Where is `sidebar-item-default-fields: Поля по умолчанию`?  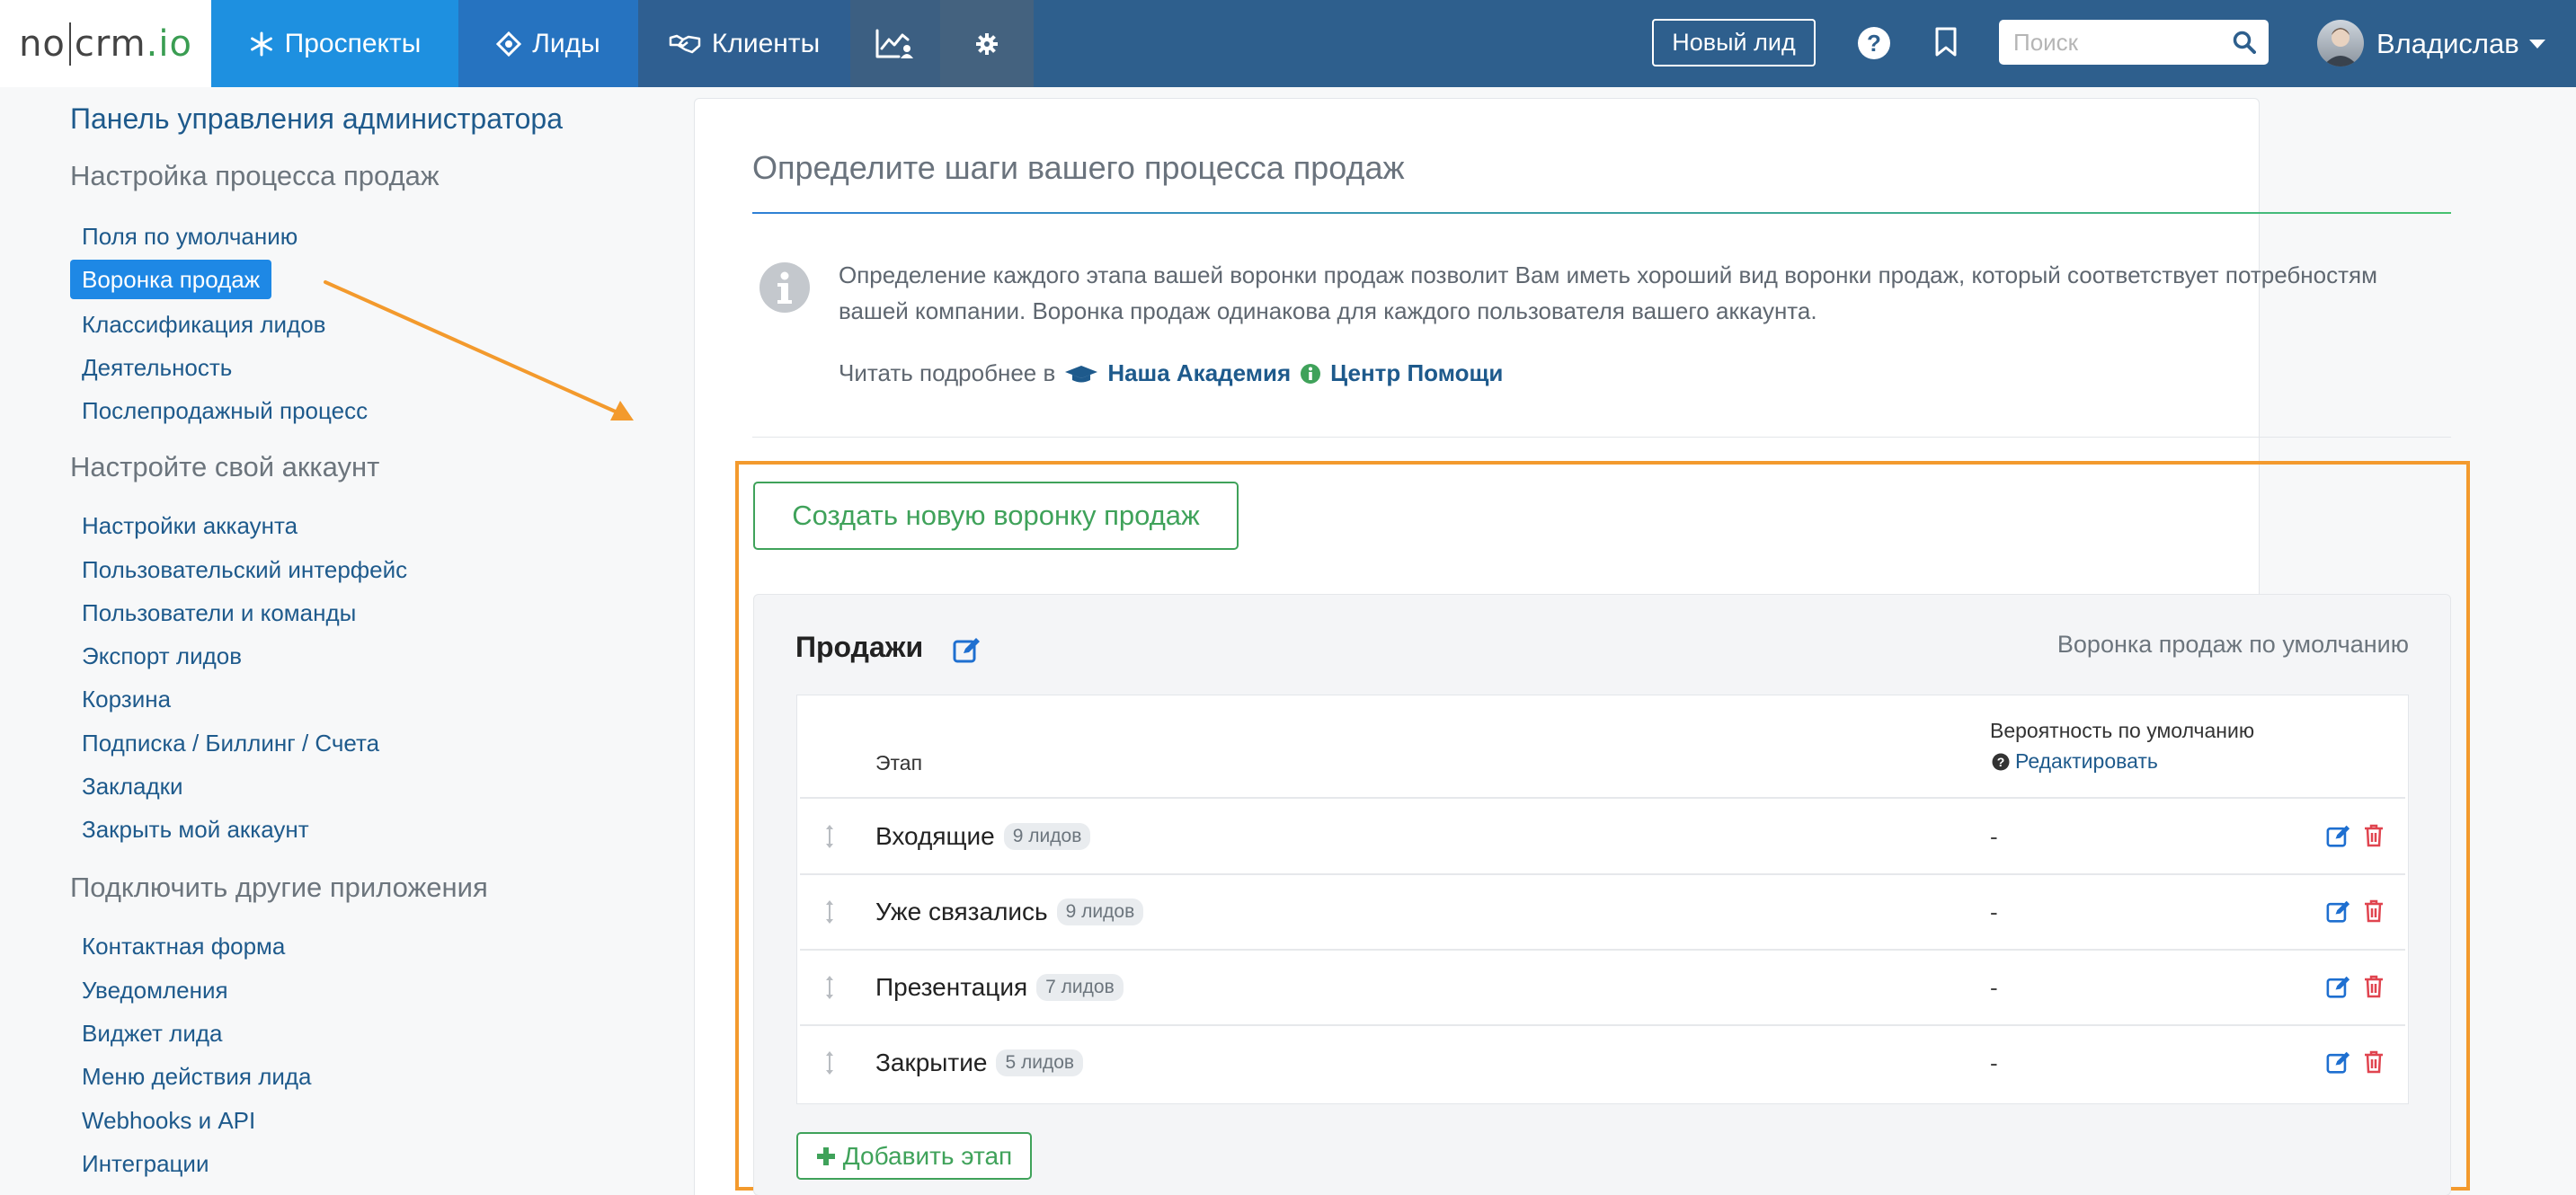
sidebar-item-default-fields: Поля по умолчанию is located at coordinates (190, 237).